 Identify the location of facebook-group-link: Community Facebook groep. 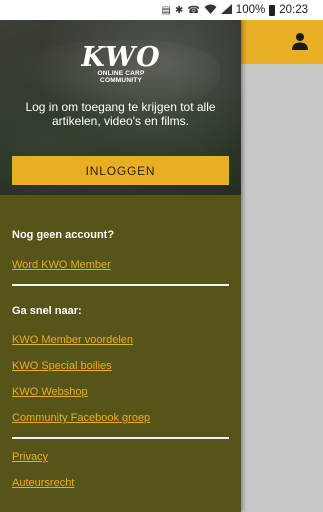
(81, 418).